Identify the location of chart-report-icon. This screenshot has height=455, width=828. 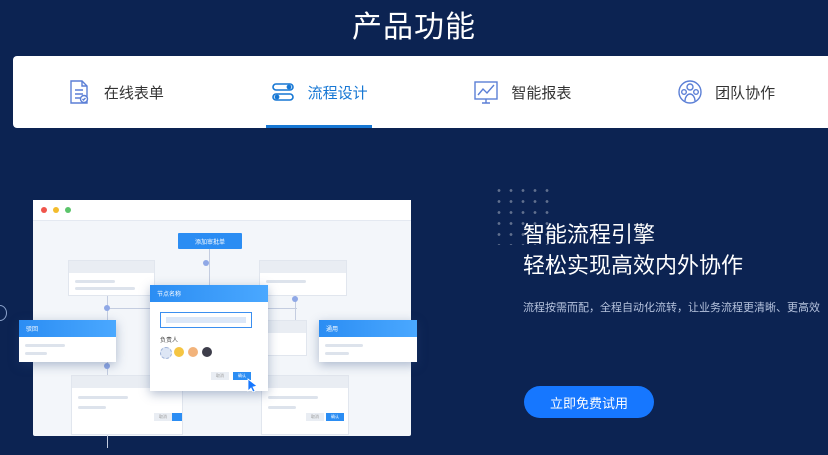
(486, 92).